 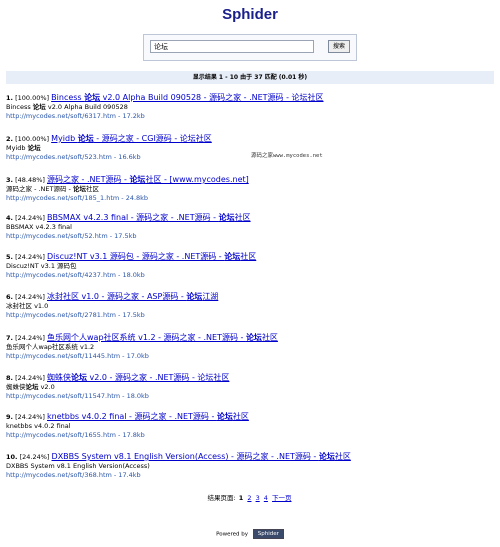 I want to click on result-desc-keyword: 论坛, so click(x=34, y=148).